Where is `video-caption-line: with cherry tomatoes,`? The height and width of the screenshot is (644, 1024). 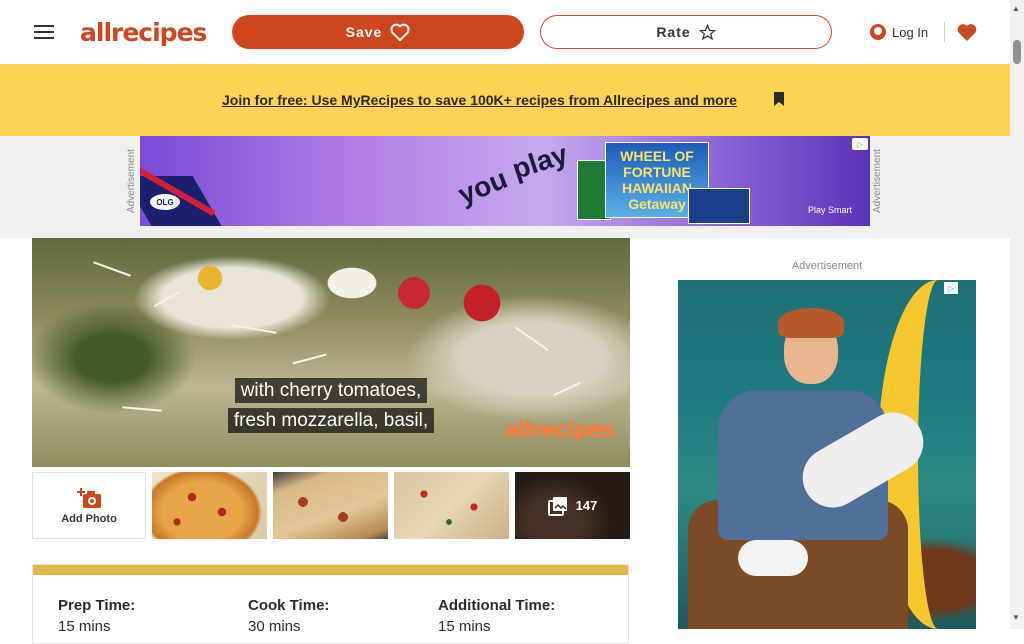
video-caption-line: with cherry tomatoes, is located at coordinates (331, 390).